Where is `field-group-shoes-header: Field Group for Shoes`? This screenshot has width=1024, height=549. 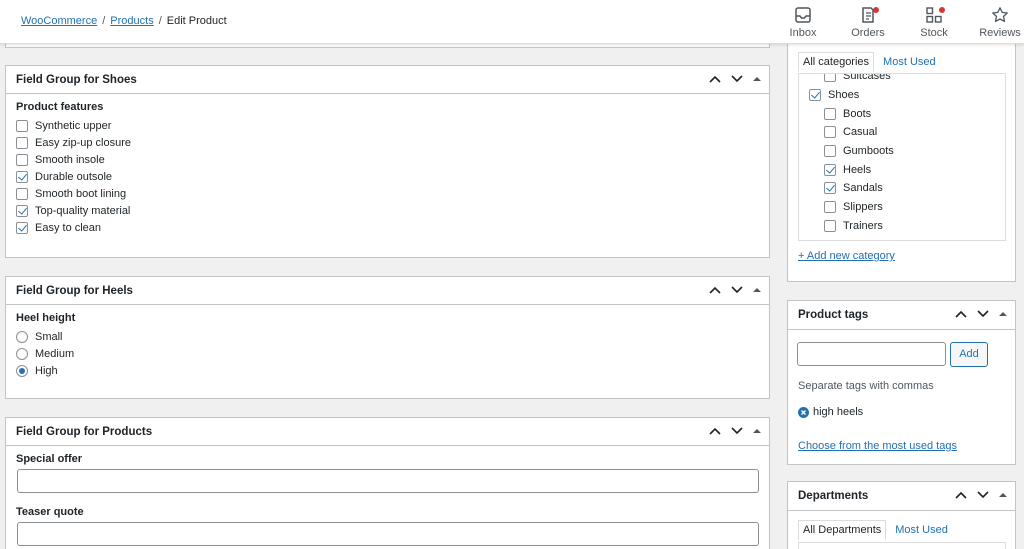
field-group-shoes-header: Field Group for Shoes is located at coordinates (387, 80).